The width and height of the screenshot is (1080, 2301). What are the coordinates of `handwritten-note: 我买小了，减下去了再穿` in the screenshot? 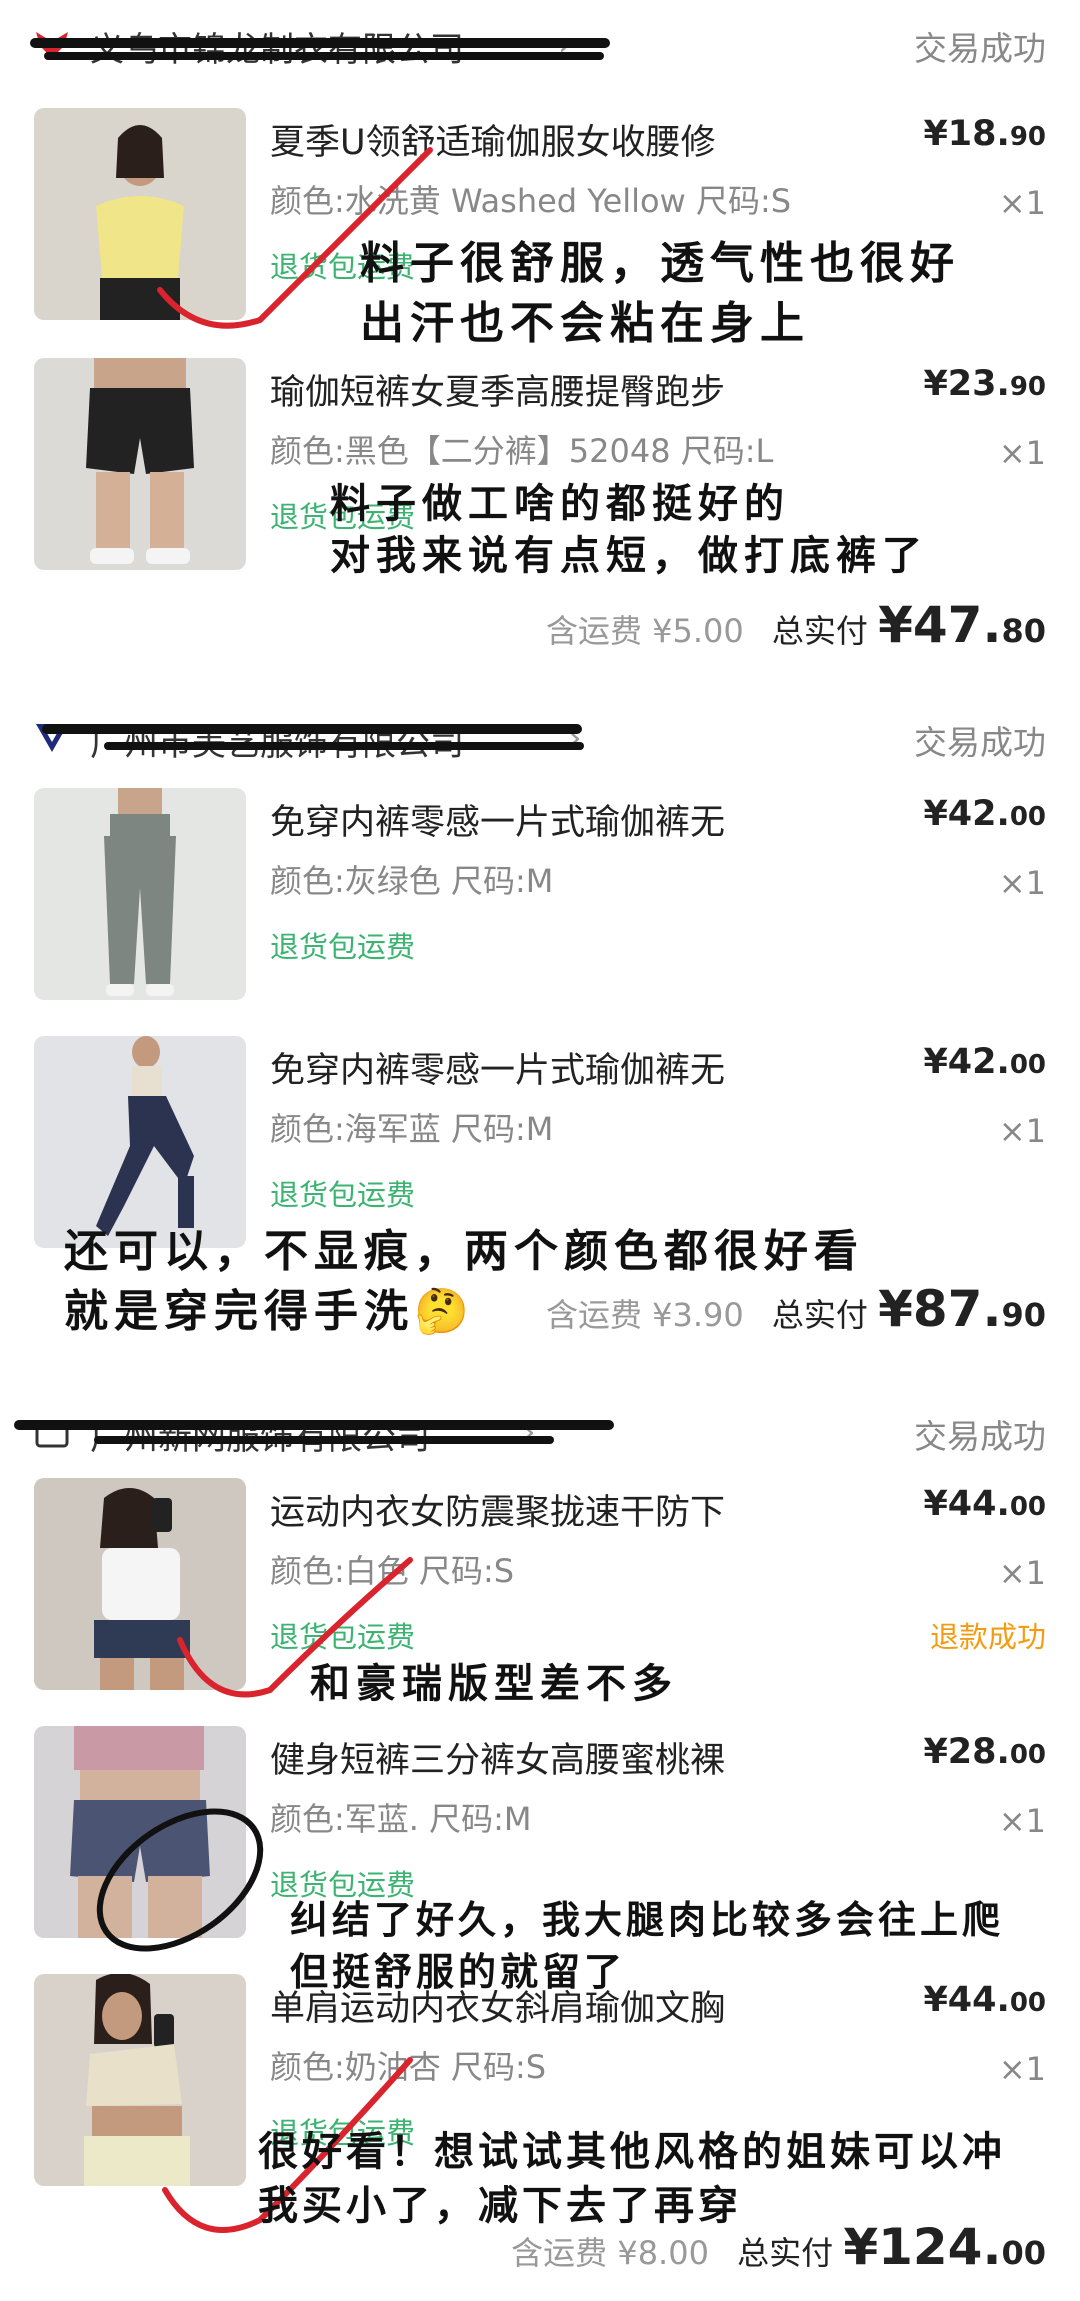 It's located at (500, 2206).